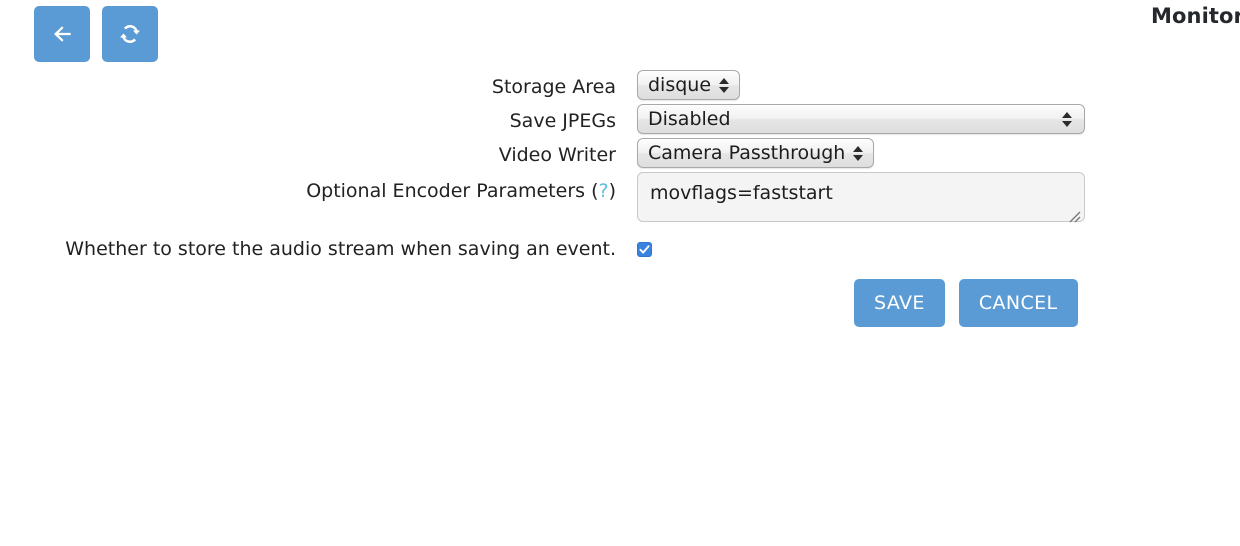  I want to click on encoder-parameters-wrapper, so click(861, 199).